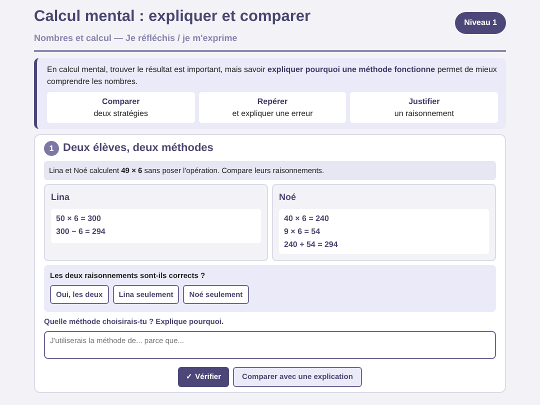 The width and height of the screenshot is (540, 405). Describe the element at coordinates (120, 114) in the screenshot. I see `goal-detail: deux stratégies` at that location.